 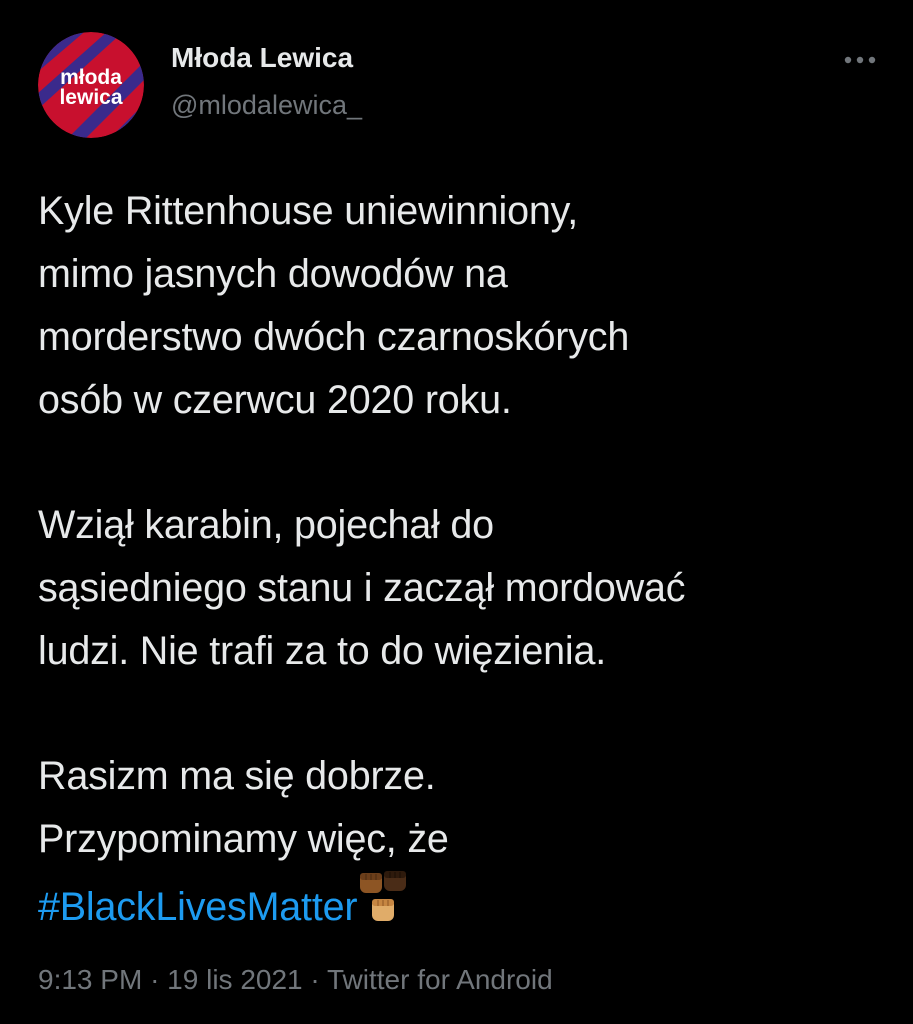 I want to click on more-horizontal-icon, so click(x=860, y=60).